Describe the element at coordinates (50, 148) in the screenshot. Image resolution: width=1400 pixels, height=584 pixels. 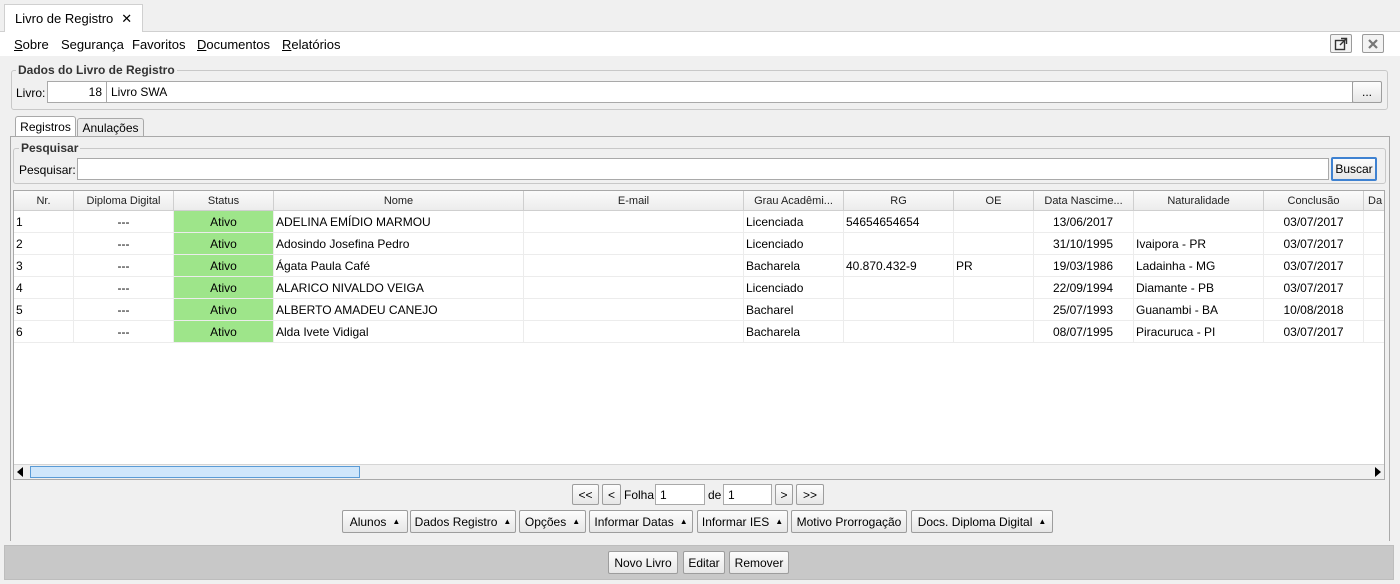
I see `search-legend: Pesquisar` at that location.